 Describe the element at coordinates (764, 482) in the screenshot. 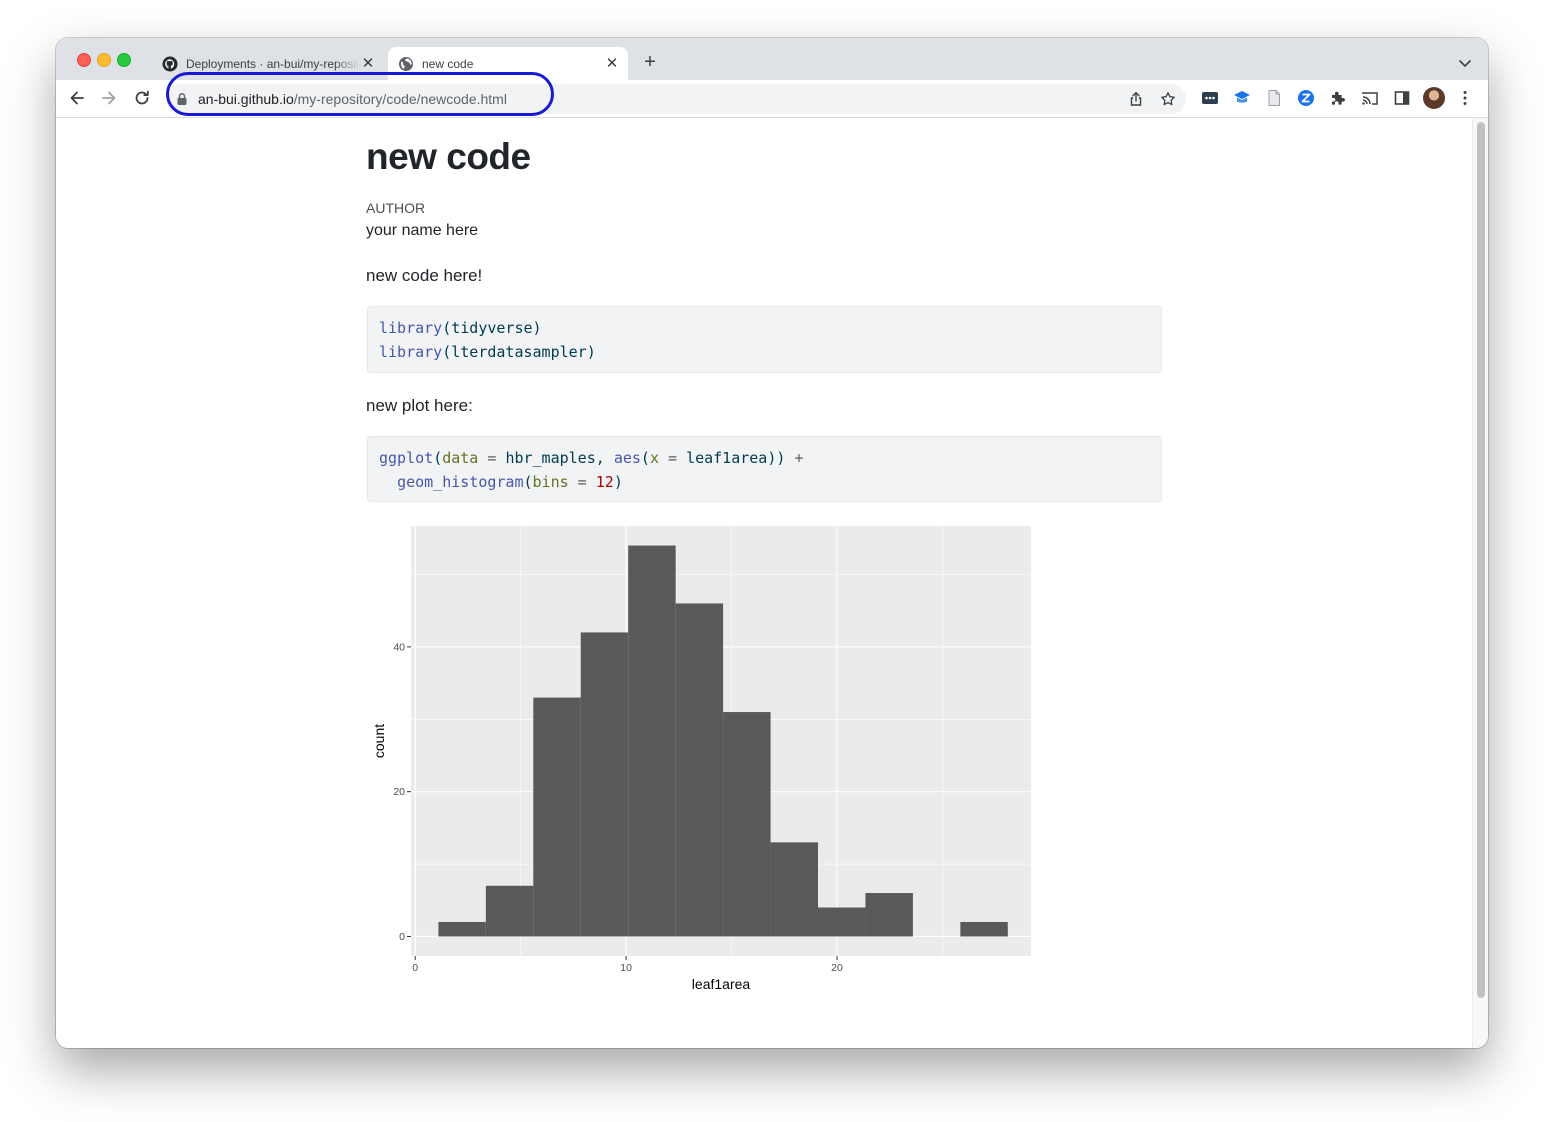

I see `code-line: geom_histogram(bins = 12)` at that location.